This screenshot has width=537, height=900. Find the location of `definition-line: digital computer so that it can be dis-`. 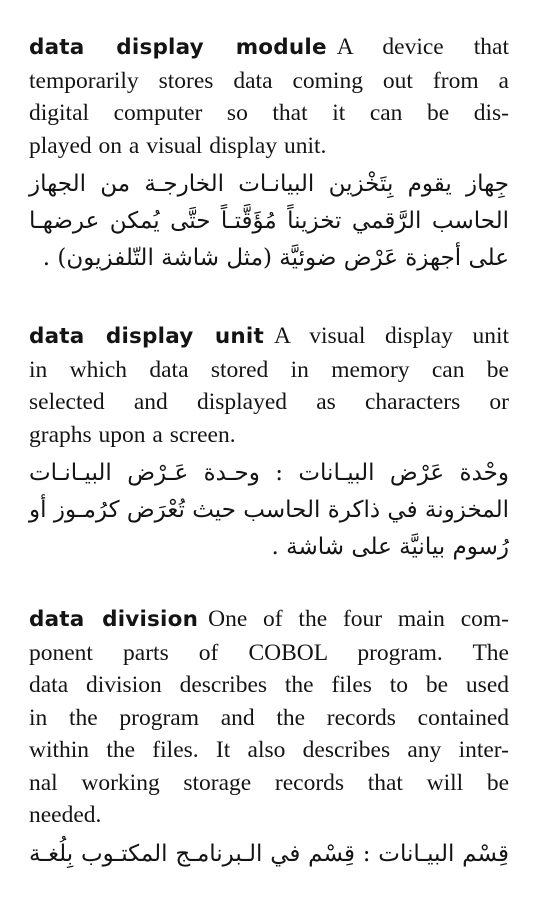

definition-line: digital computer so that it can be dis- is located at coordinates (269, 113).